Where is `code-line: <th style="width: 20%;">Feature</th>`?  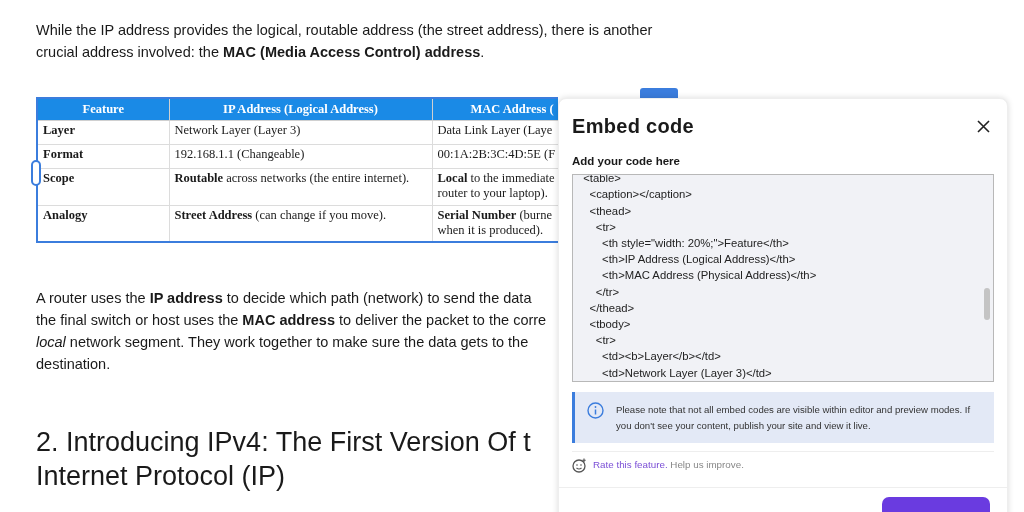
code-line: <th style="width: 20%;">Feature</th> is located at coordinates (695, 244).